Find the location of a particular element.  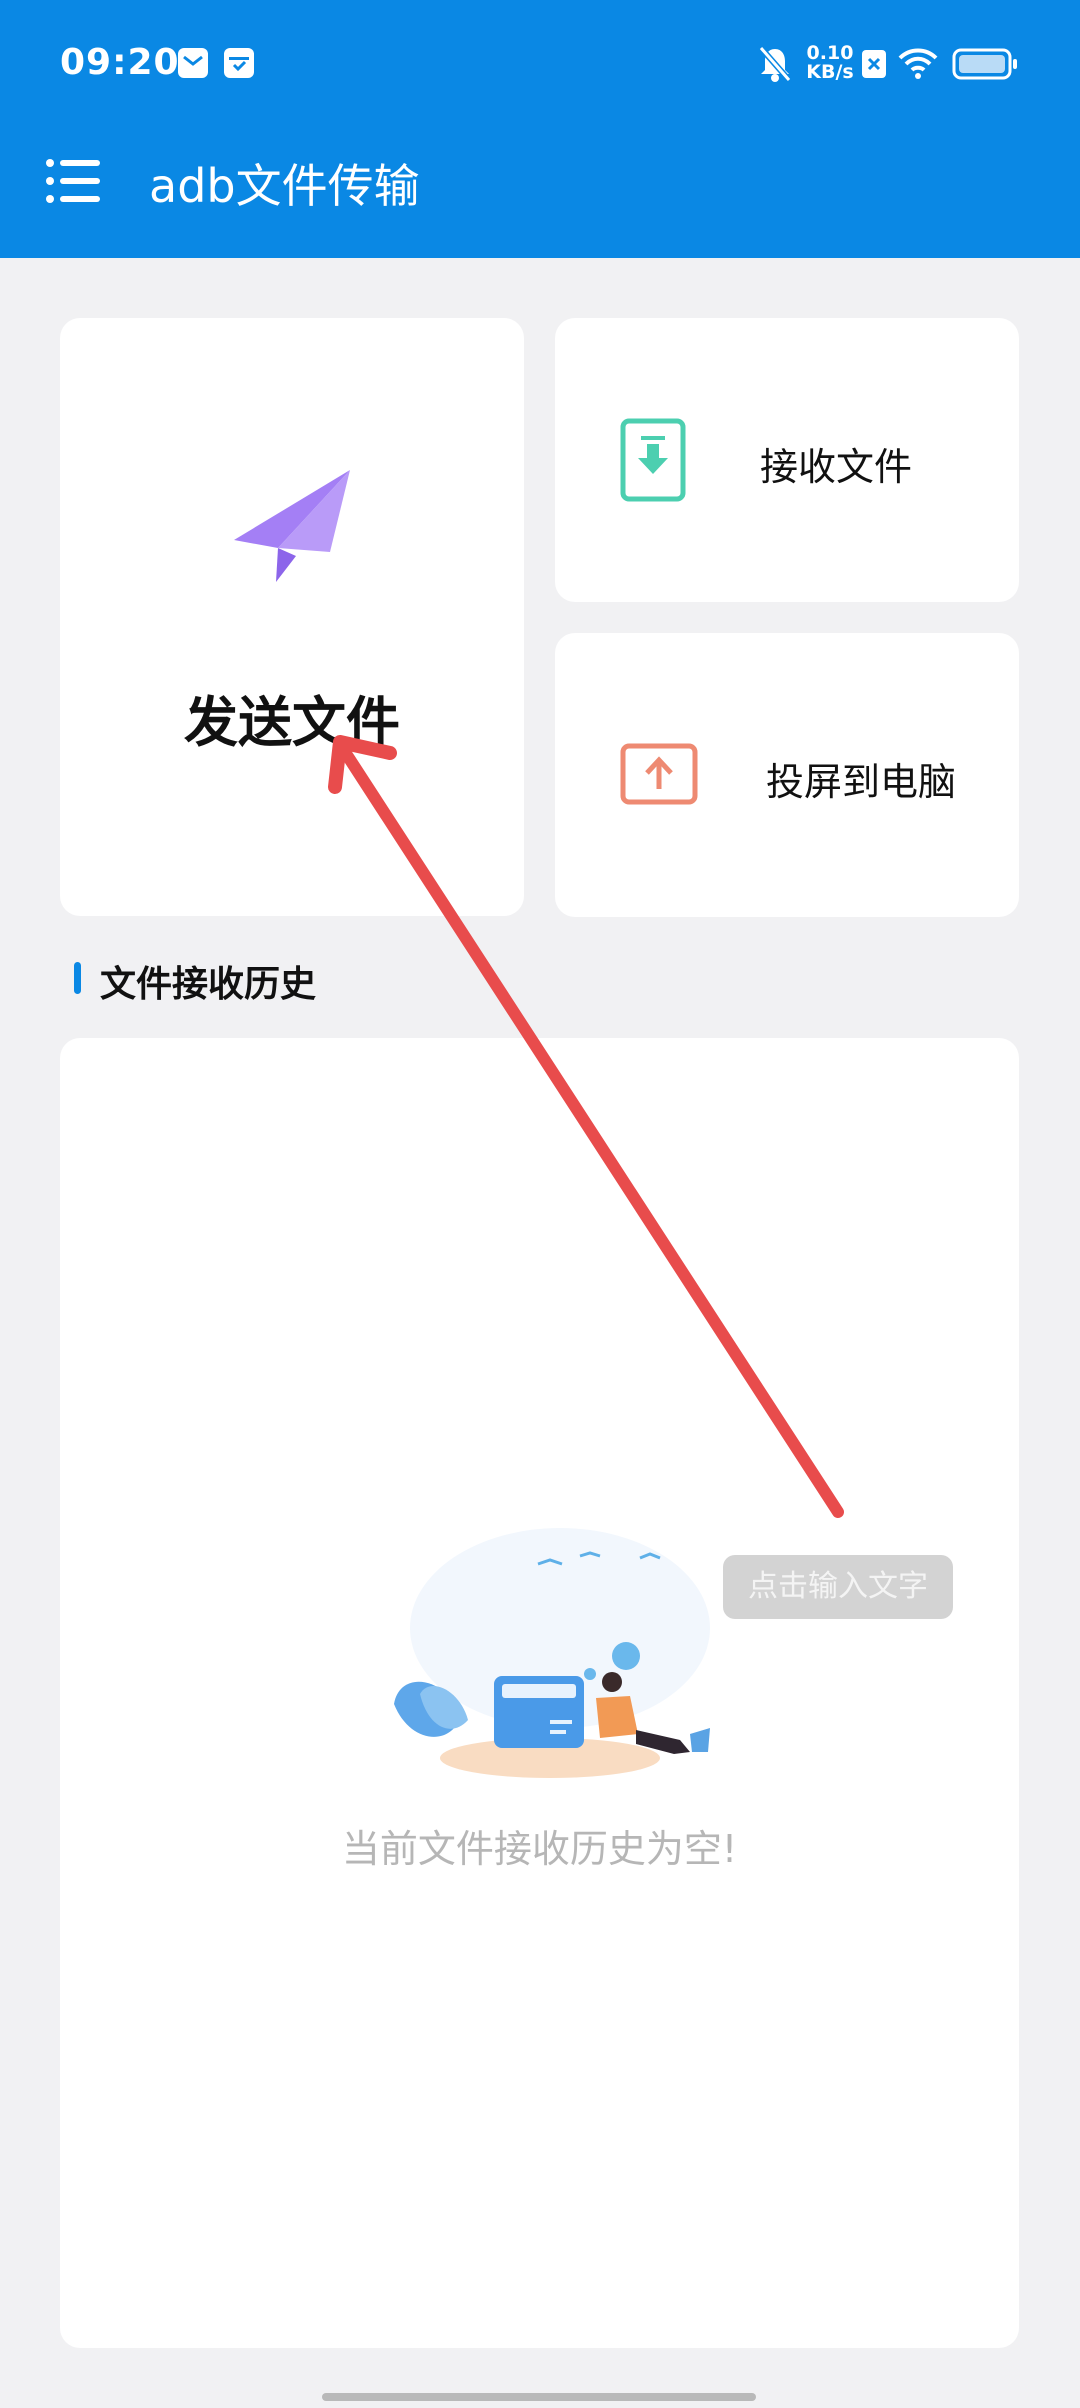

box-icon is located at coordinates (239, 63).